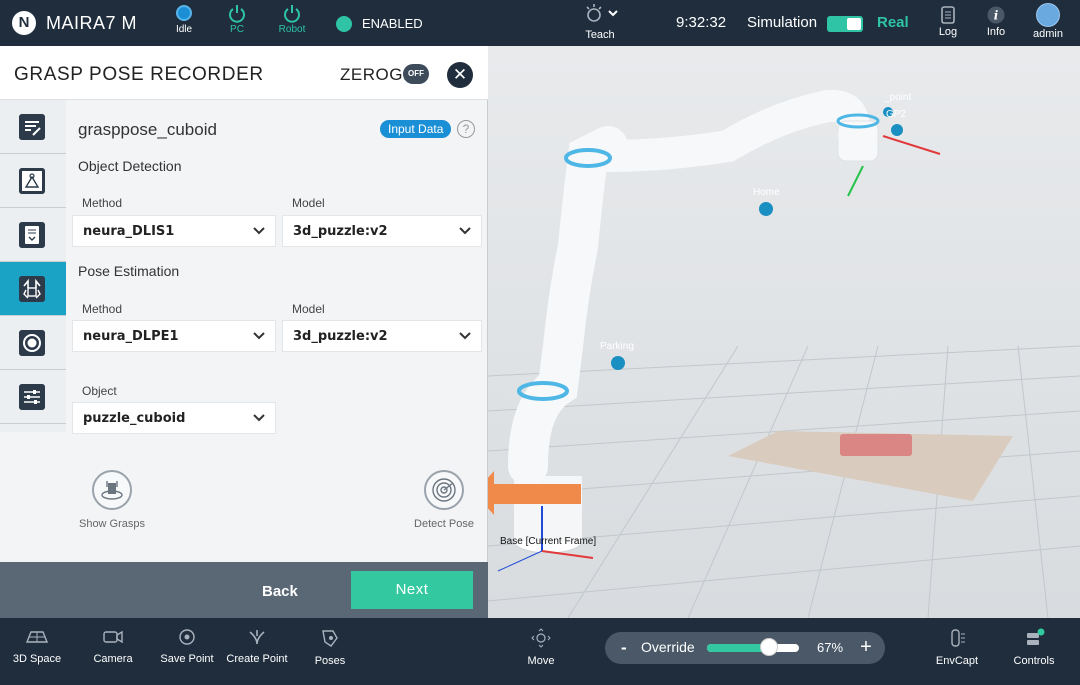  I want to click on controls-button: Controls, so click(1034, 647).